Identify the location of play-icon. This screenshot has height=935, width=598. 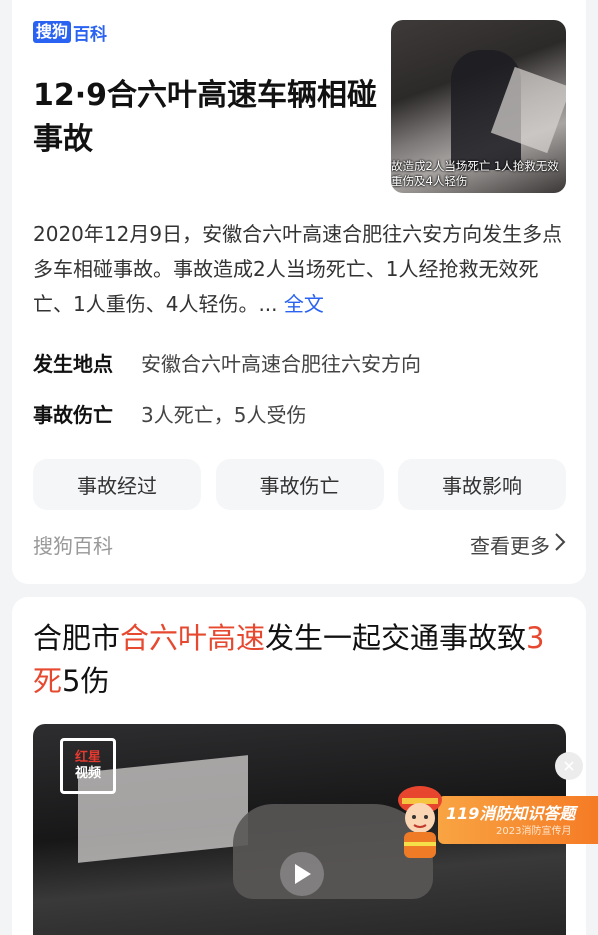
(302, 874).